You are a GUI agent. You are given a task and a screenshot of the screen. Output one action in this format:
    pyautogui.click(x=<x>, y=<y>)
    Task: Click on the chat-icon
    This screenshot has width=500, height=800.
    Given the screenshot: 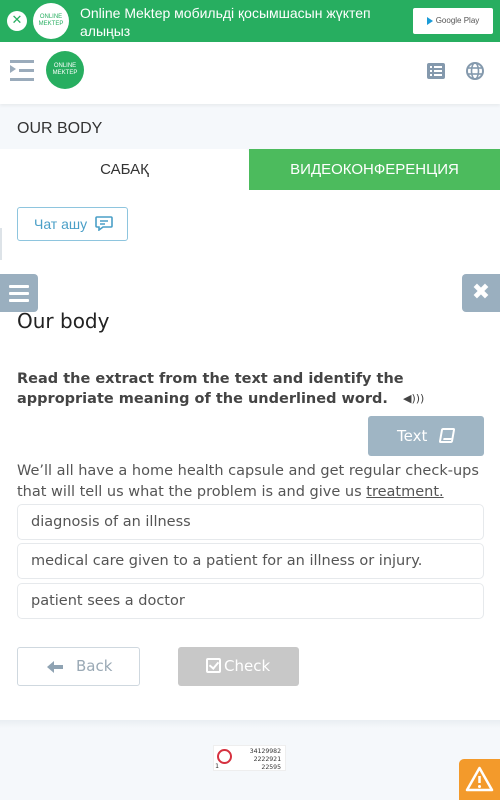 What is the action you would take?
    pyautogui.click(x=104, y=223)
    